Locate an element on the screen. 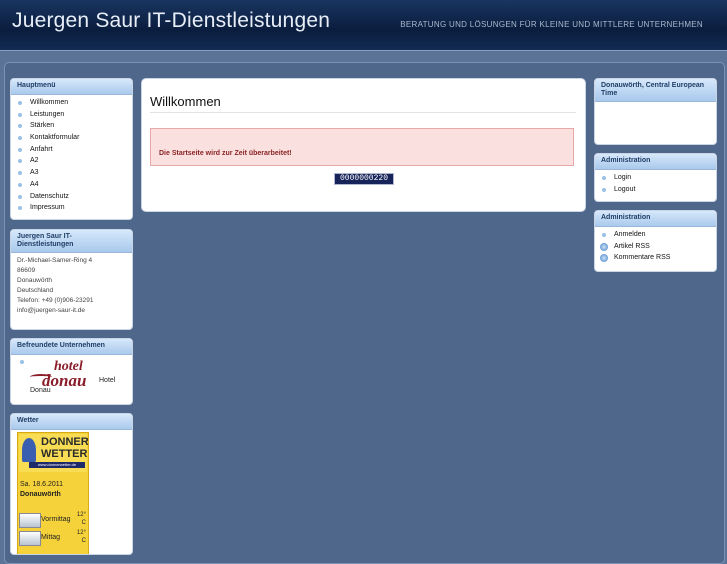 This screenshot has height=564, width=727. menu-item-datenschutz: Datenschutz is located at coordinates (74, 197).